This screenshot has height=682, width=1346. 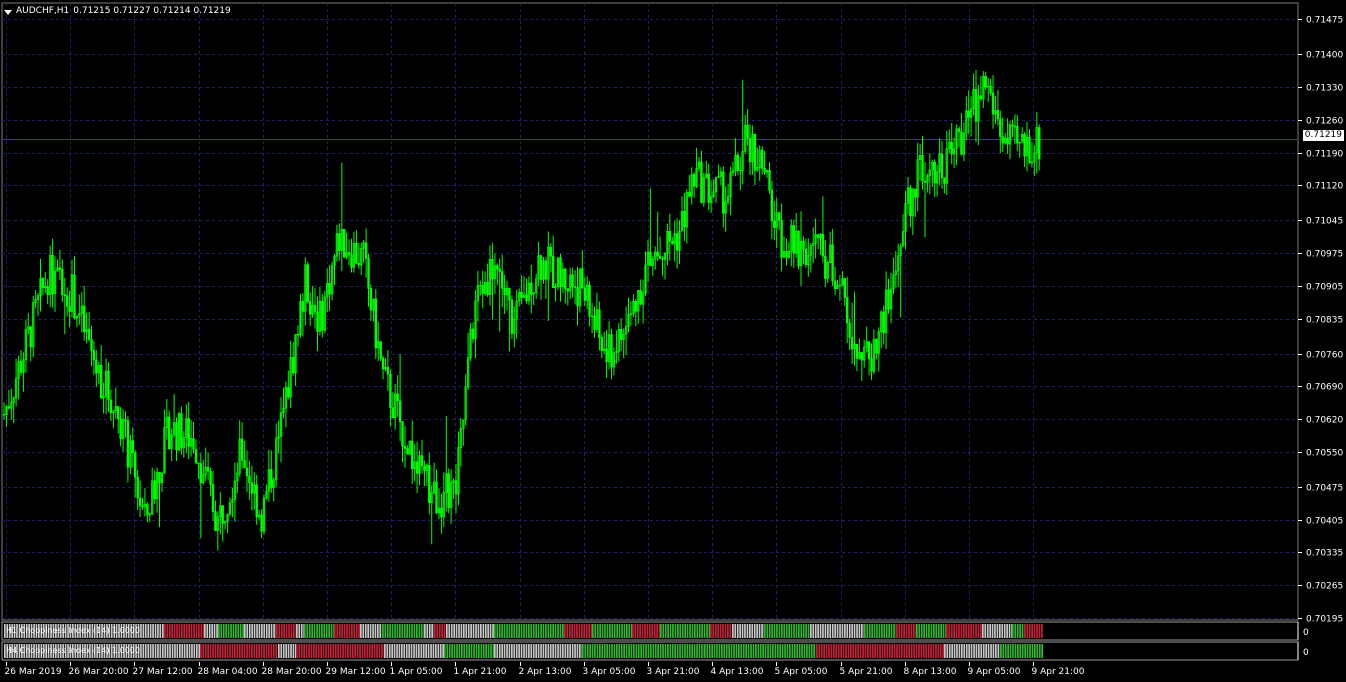 I want to click on time-tick-label: 9 Apr 21:00, so click(x=1058, y=672).